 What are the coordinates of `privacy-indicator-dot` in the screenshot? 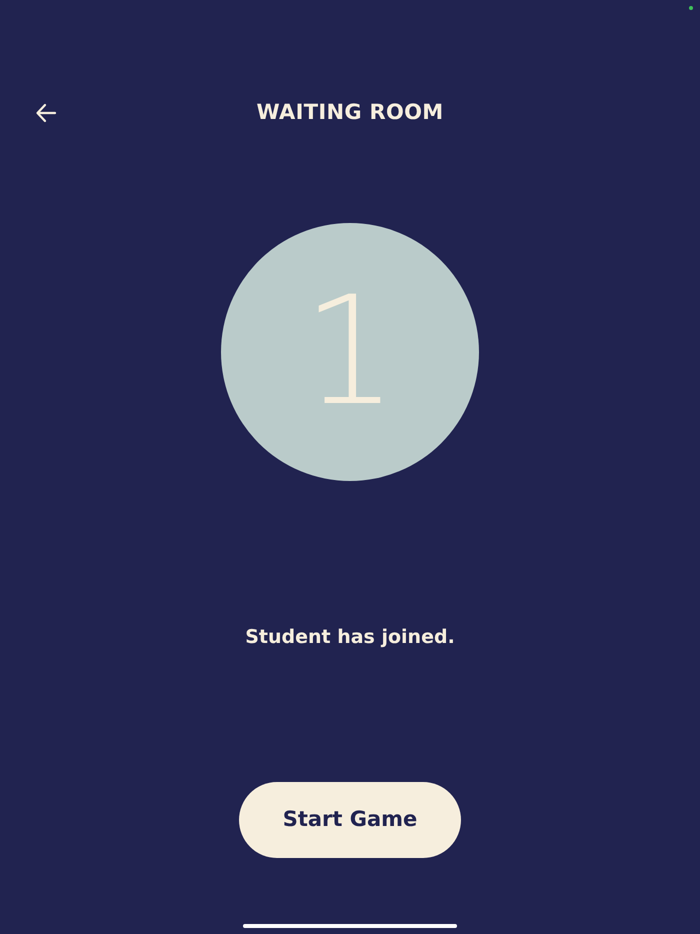 It's located at (691, 8).